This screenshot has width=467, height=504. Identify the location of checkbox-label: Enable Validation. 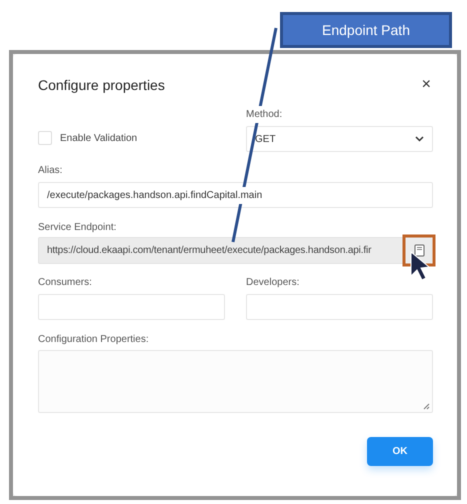
(99, 138).